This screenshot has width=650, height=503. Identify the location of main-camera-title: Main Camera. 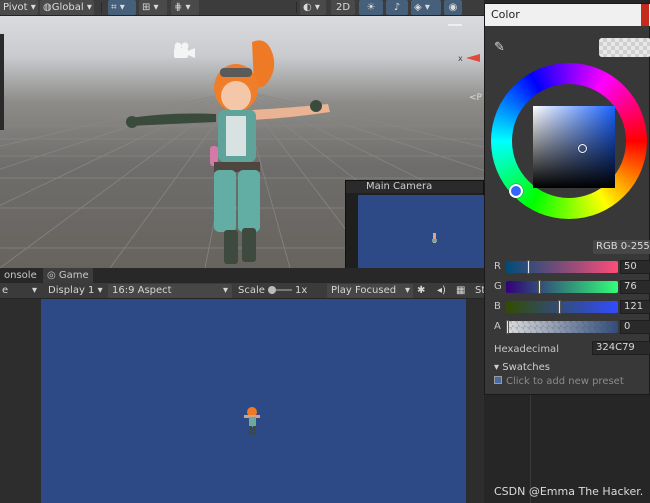
(414, 187).